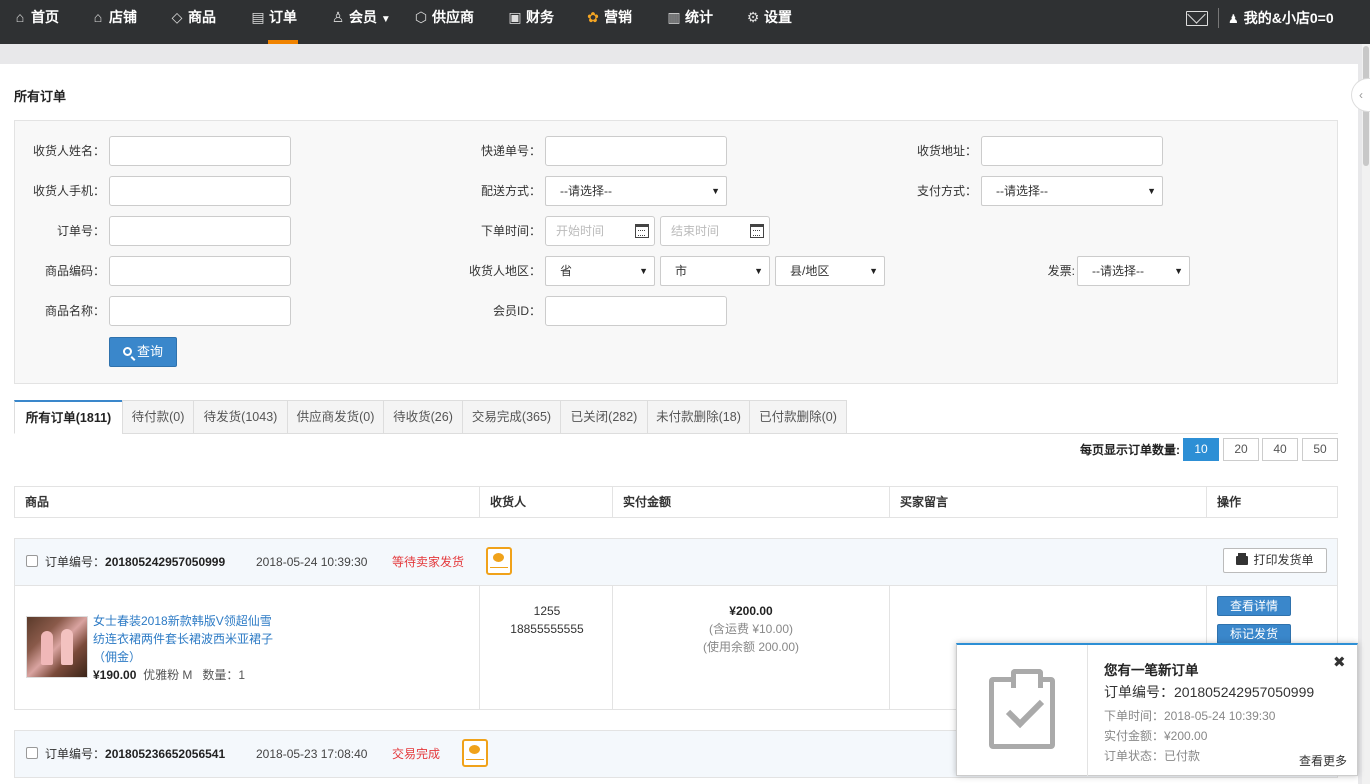  What do you see at coordinates (312, 562) in the screenshot?
I see `order-time: 2018-05-24 10:39:30` at bounding box center [312, 562].